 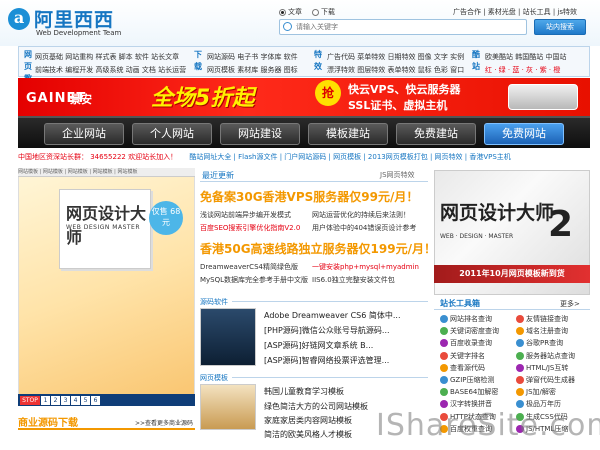 I want to click on tool-label: 百度收录查询, so click(x=471, y=343).